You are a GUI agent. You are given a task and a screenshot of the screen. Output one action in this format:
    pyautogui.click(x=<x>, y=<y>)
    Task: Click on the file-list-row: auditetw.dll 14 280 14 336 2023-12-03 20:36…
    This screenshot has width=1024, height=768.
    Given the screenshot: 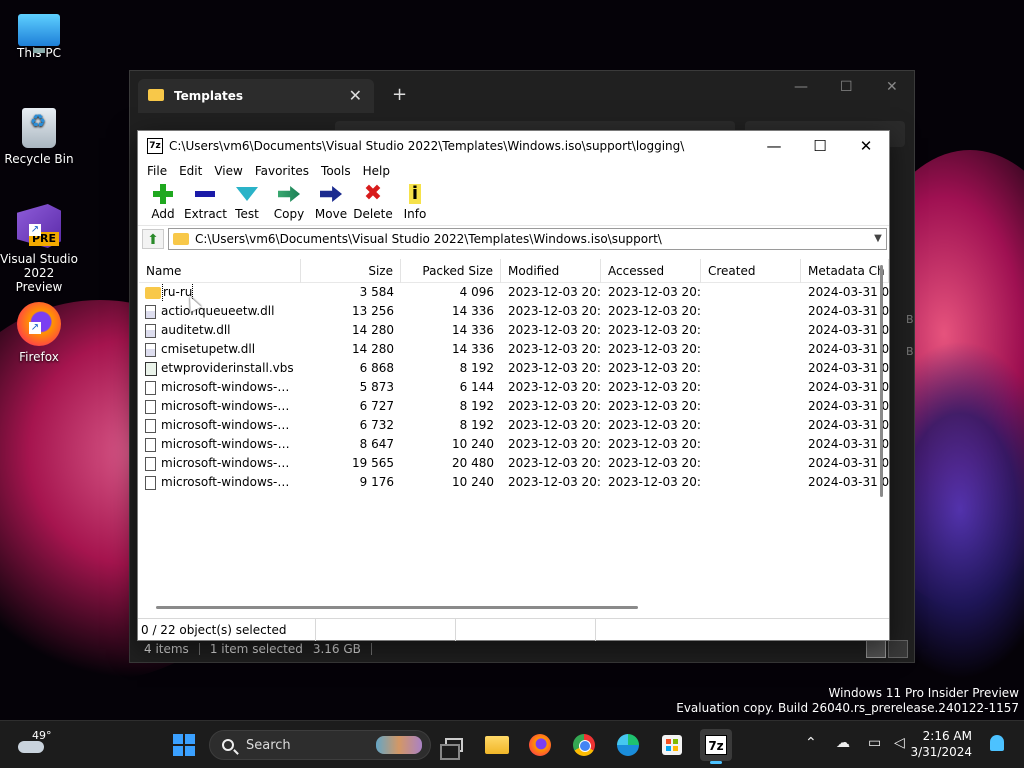 What is the action you would take?
    pyautogui.click(x=514, y=330)
    